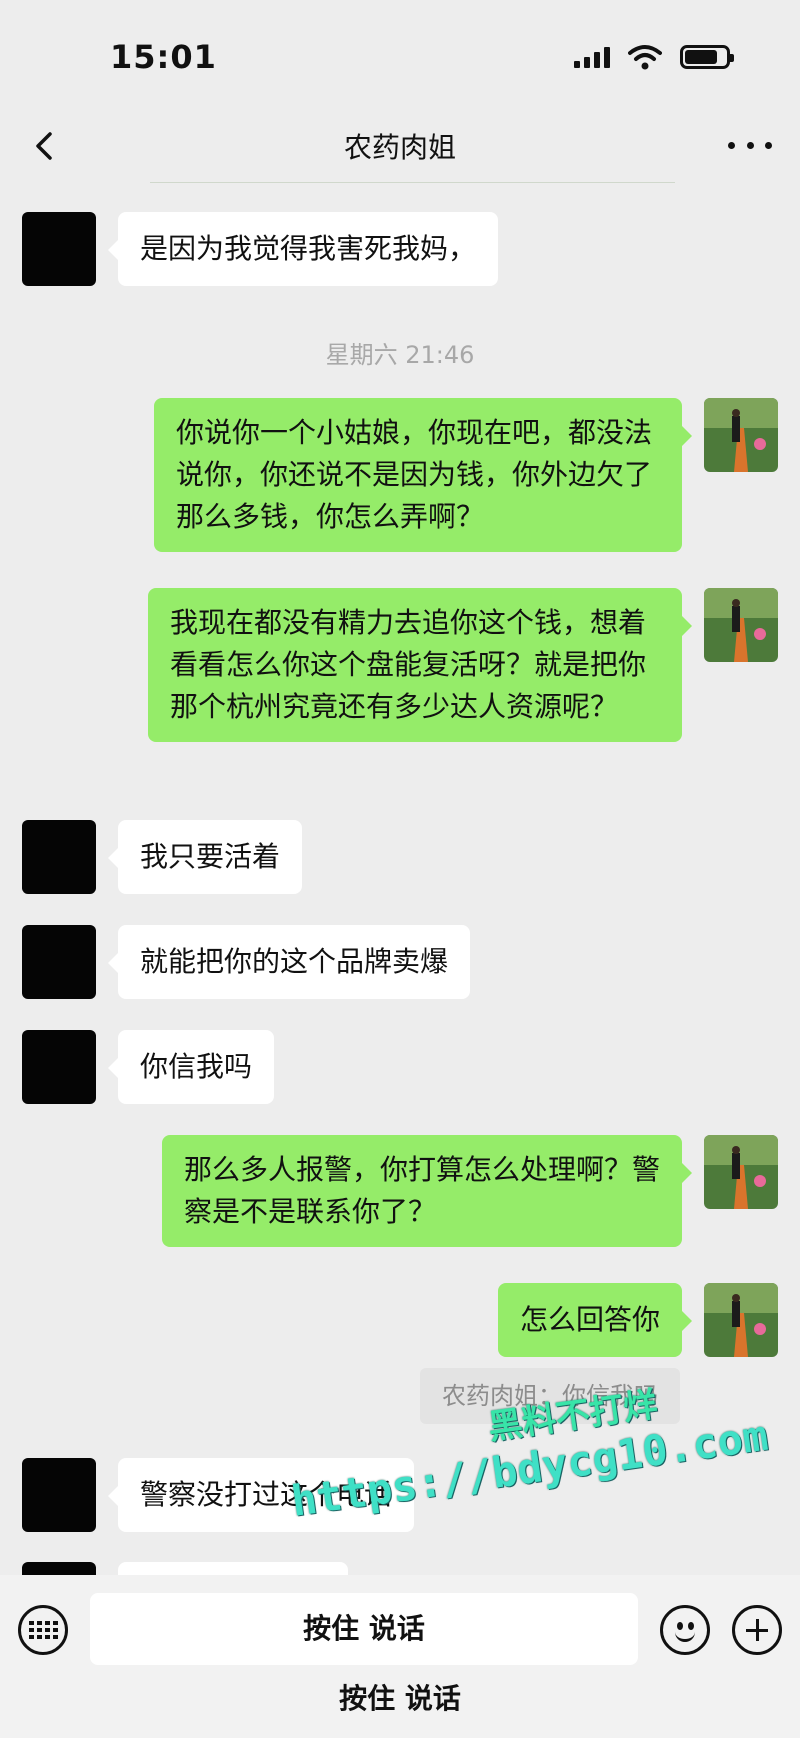 Image resolution: width=800 pixels, height=1738 pixels. I want to click on input-bar: 按住 说话 按住 说话, so click(400, 1656).